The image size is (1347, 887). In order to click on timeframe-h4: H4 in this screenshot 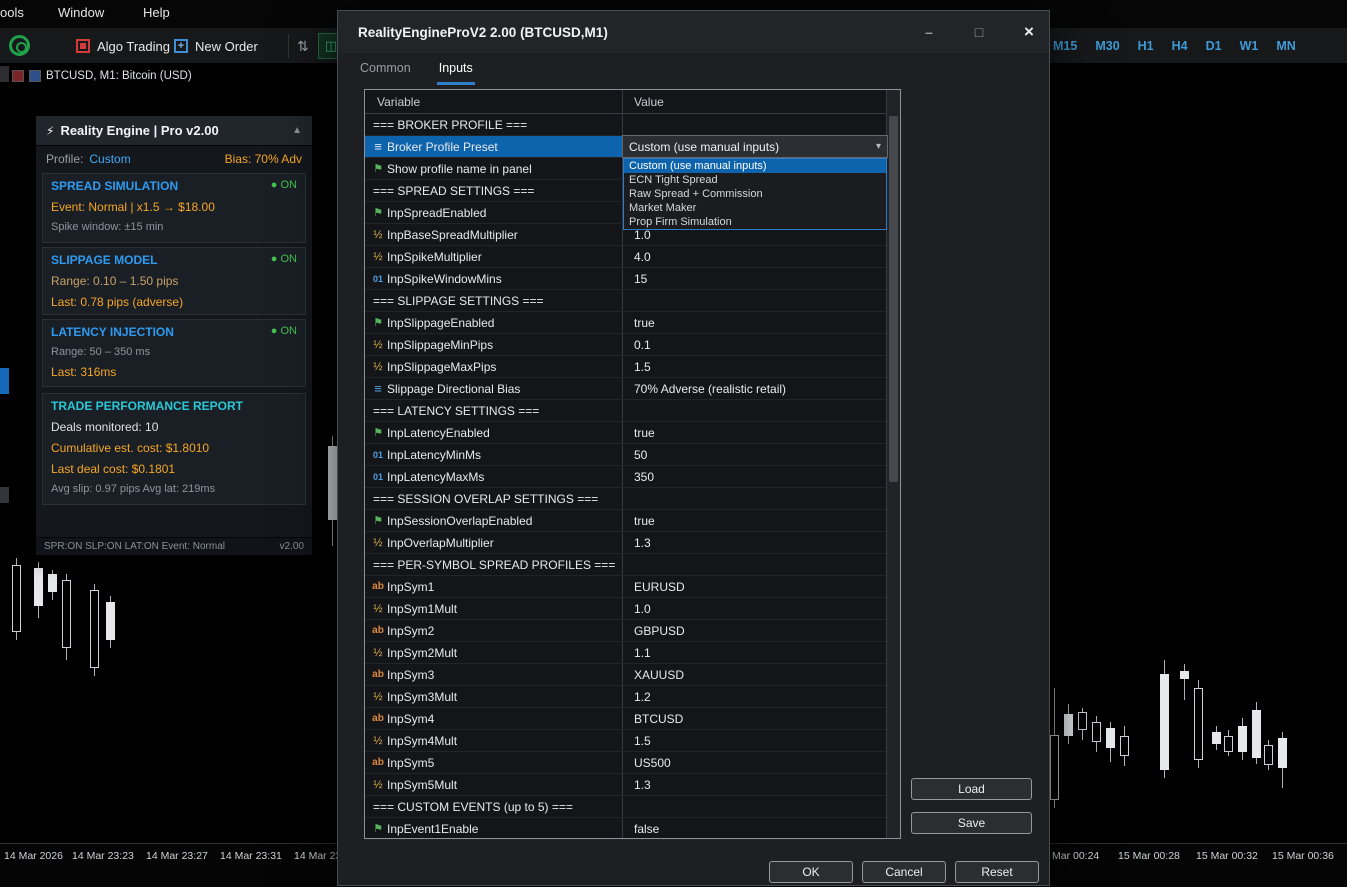, I will do `click(1180, 46)`.